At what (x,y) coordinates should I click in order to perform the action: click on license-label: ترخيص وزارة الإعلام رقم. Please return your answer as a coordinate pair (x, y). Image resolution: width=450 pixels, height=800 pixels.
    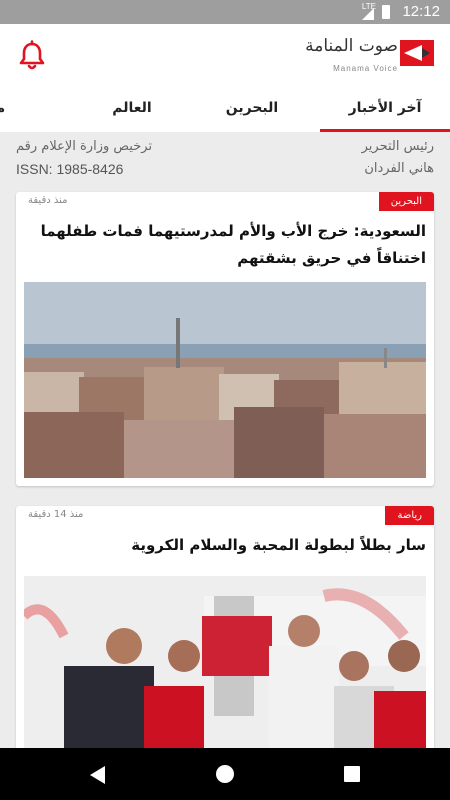
    Looking at the image, I should click on (84, 146).